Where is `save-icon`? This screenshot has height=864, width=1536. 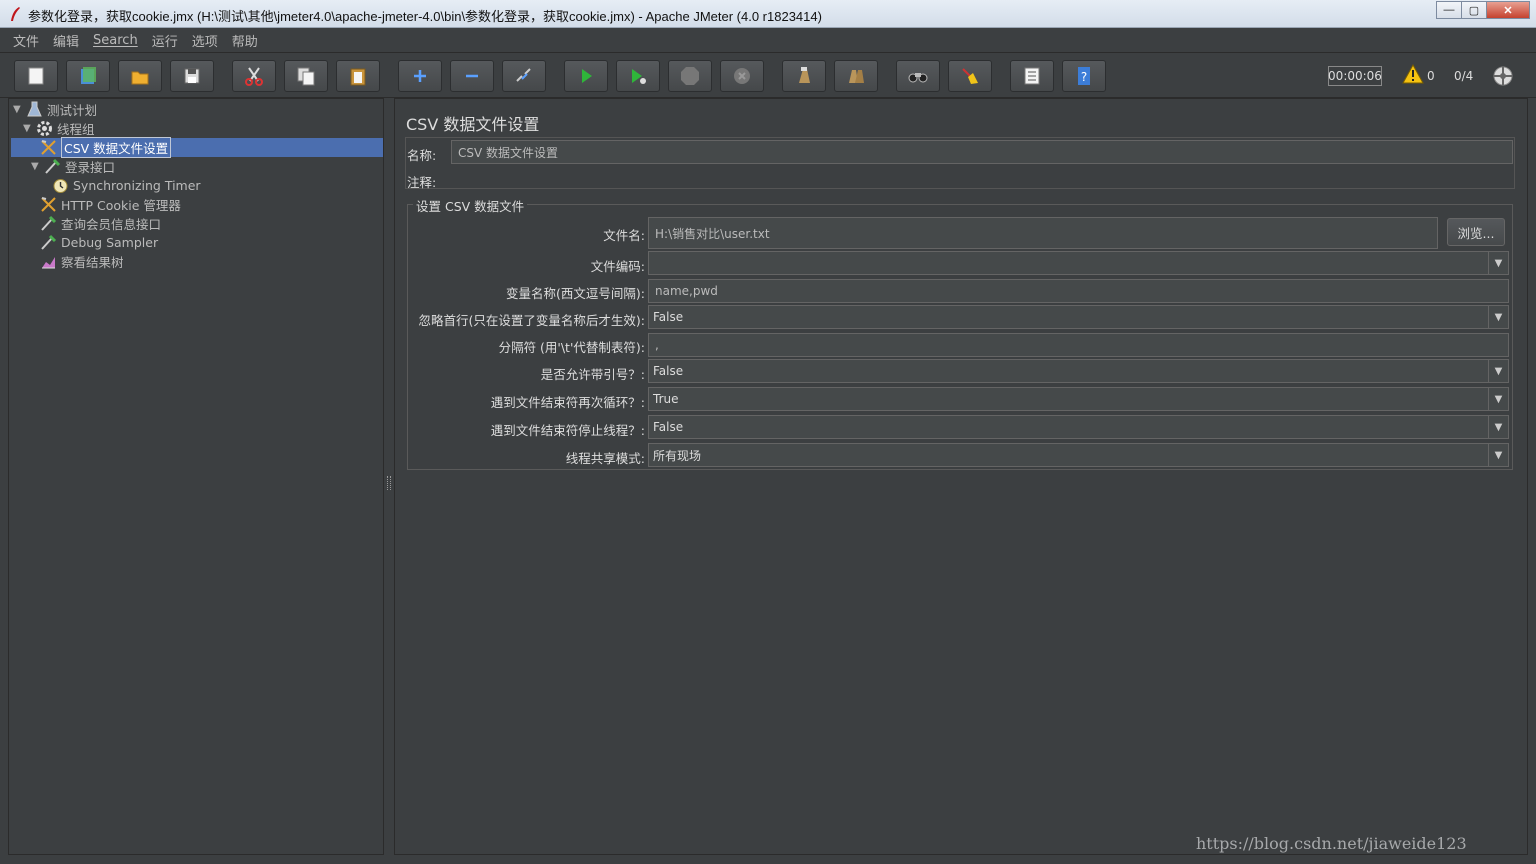
save-icon is located at coordinates (192, 76).